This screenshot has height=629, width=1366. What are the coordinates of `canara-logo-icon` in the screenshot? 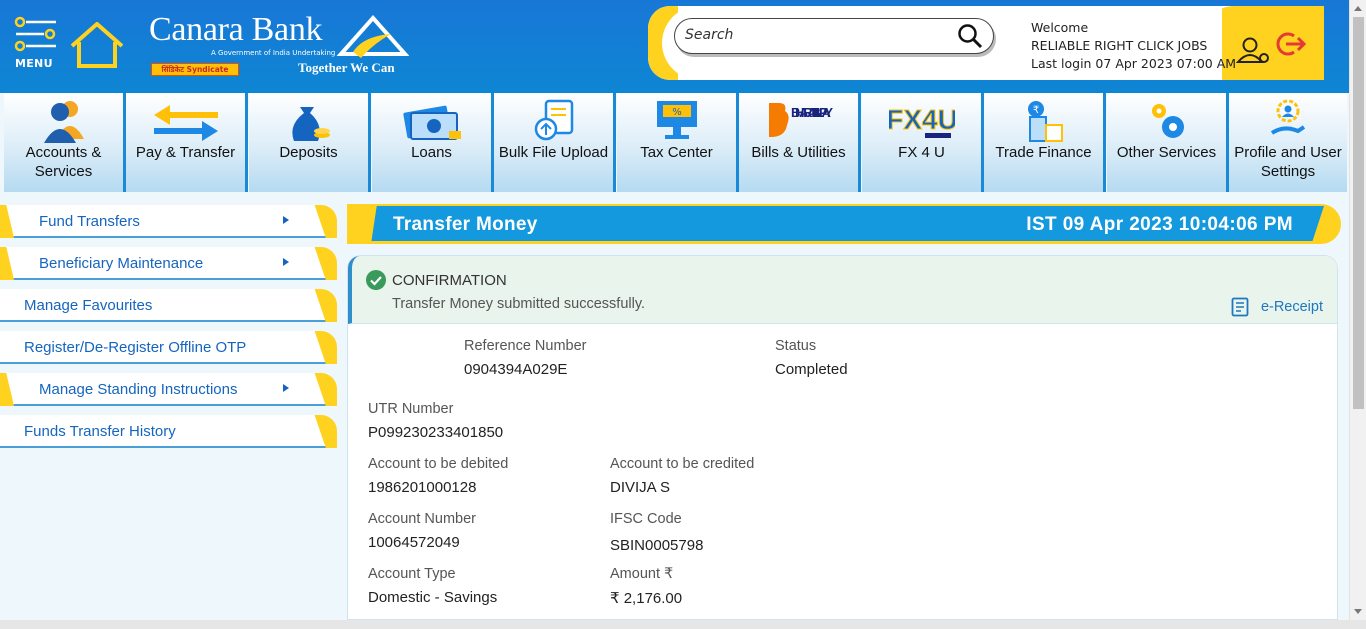 It's located at (372, 36).